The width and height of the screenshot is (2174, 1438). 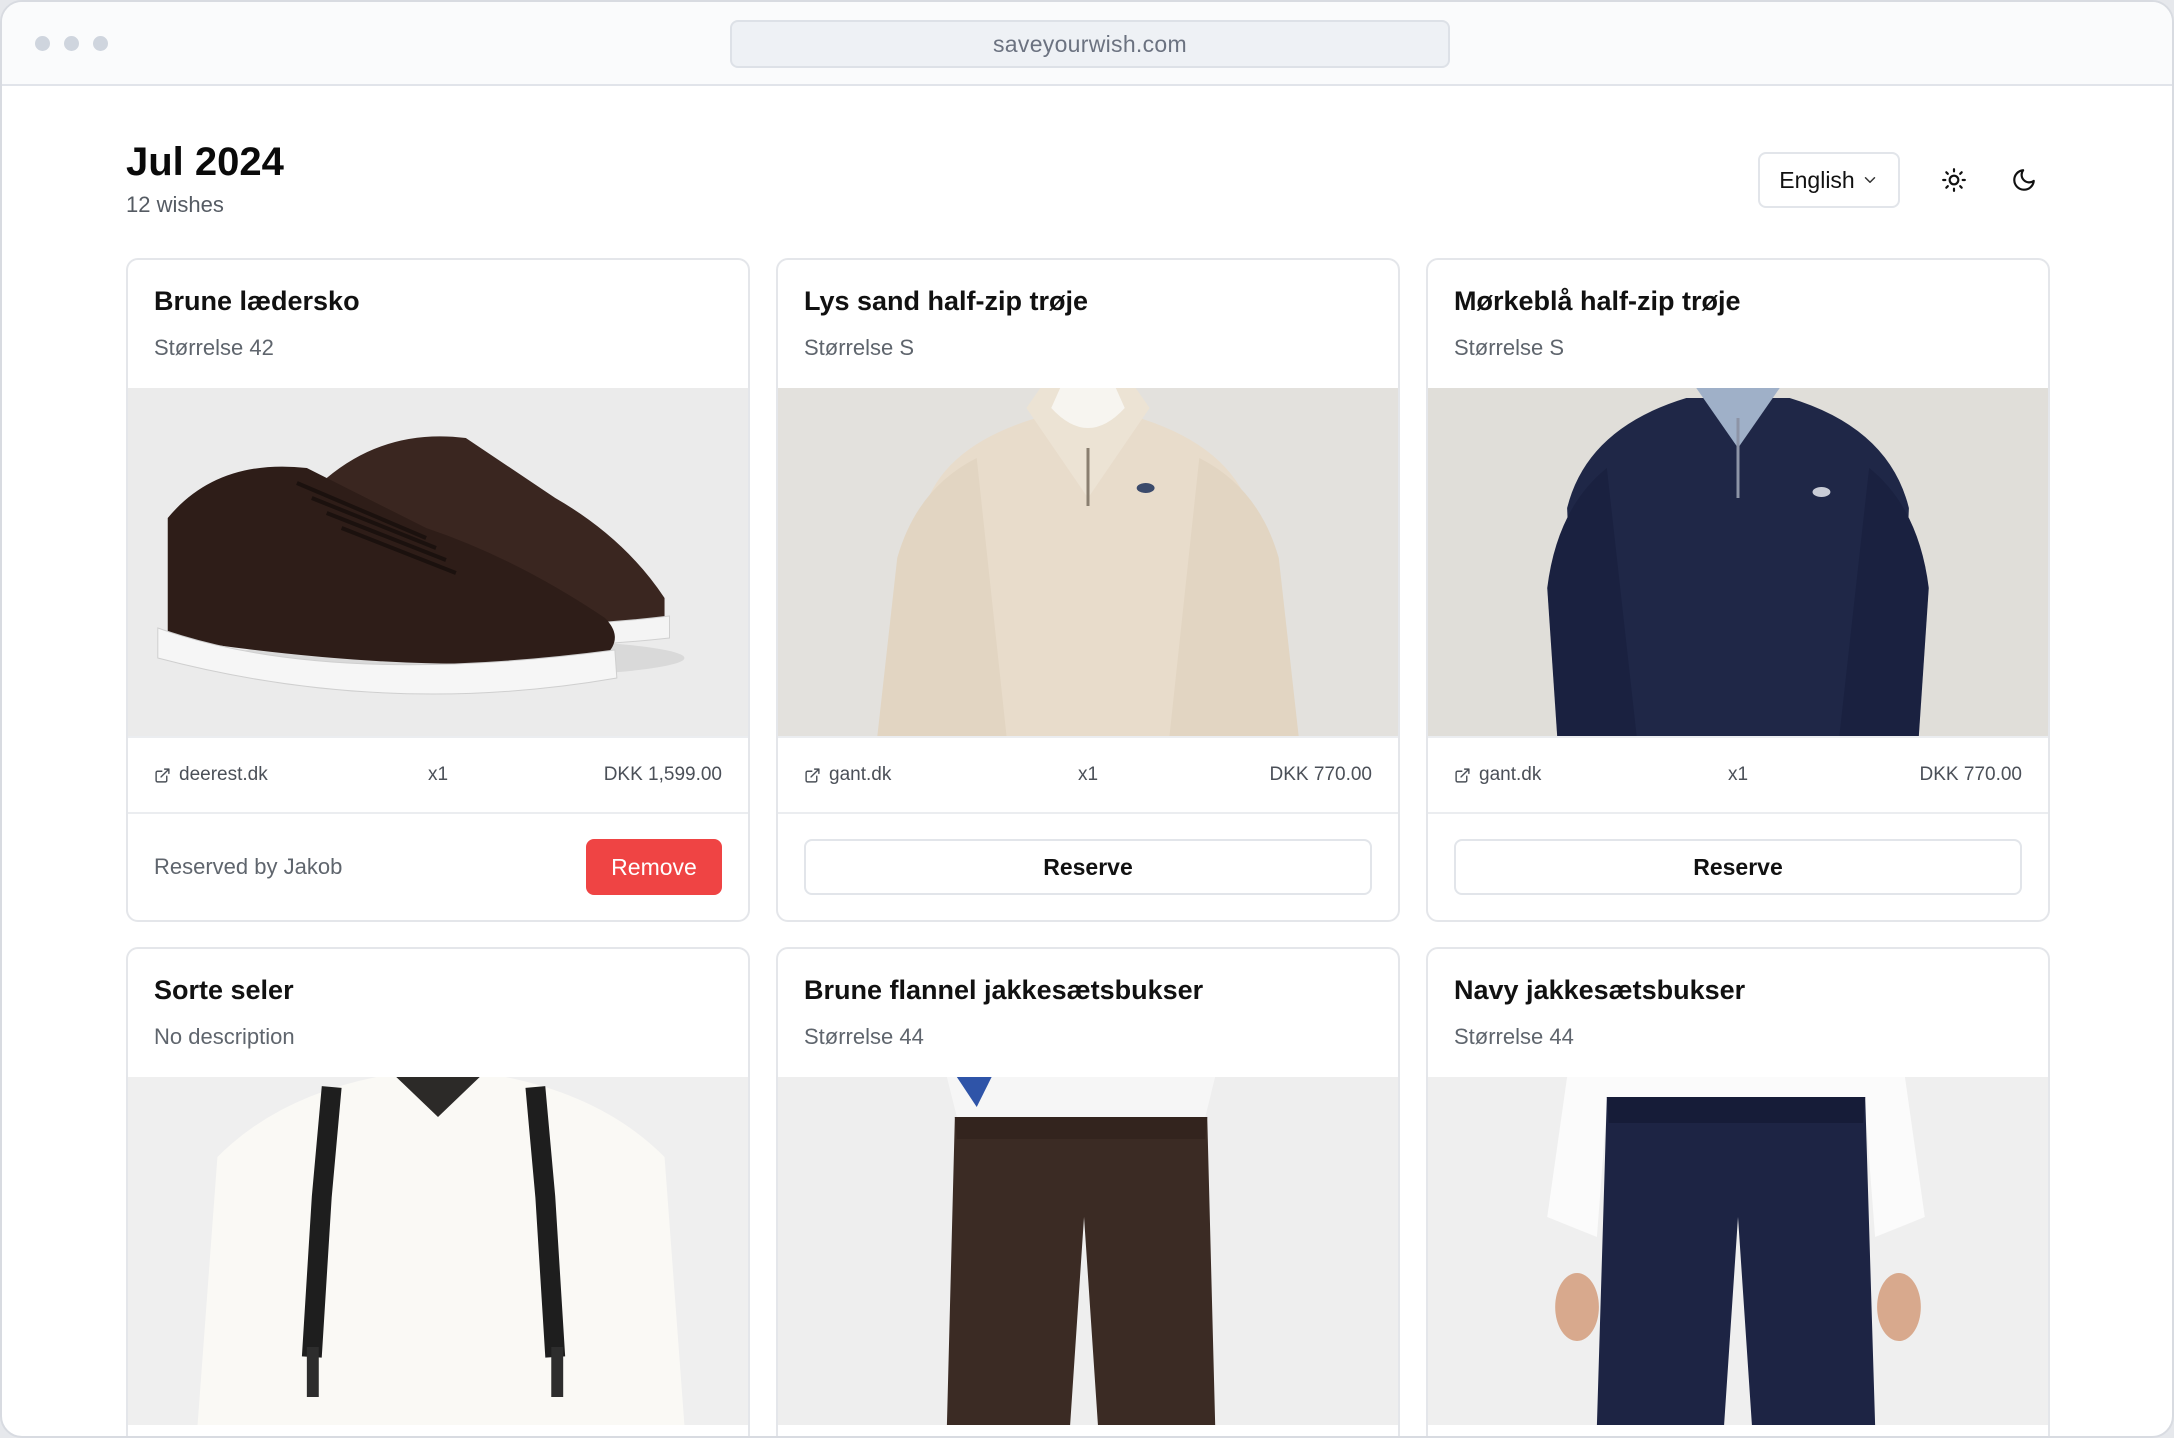 What do you see at coordinates (1817, 179) in the screenshot?
I see `language-value: English` at bounding box center [1817, 179].